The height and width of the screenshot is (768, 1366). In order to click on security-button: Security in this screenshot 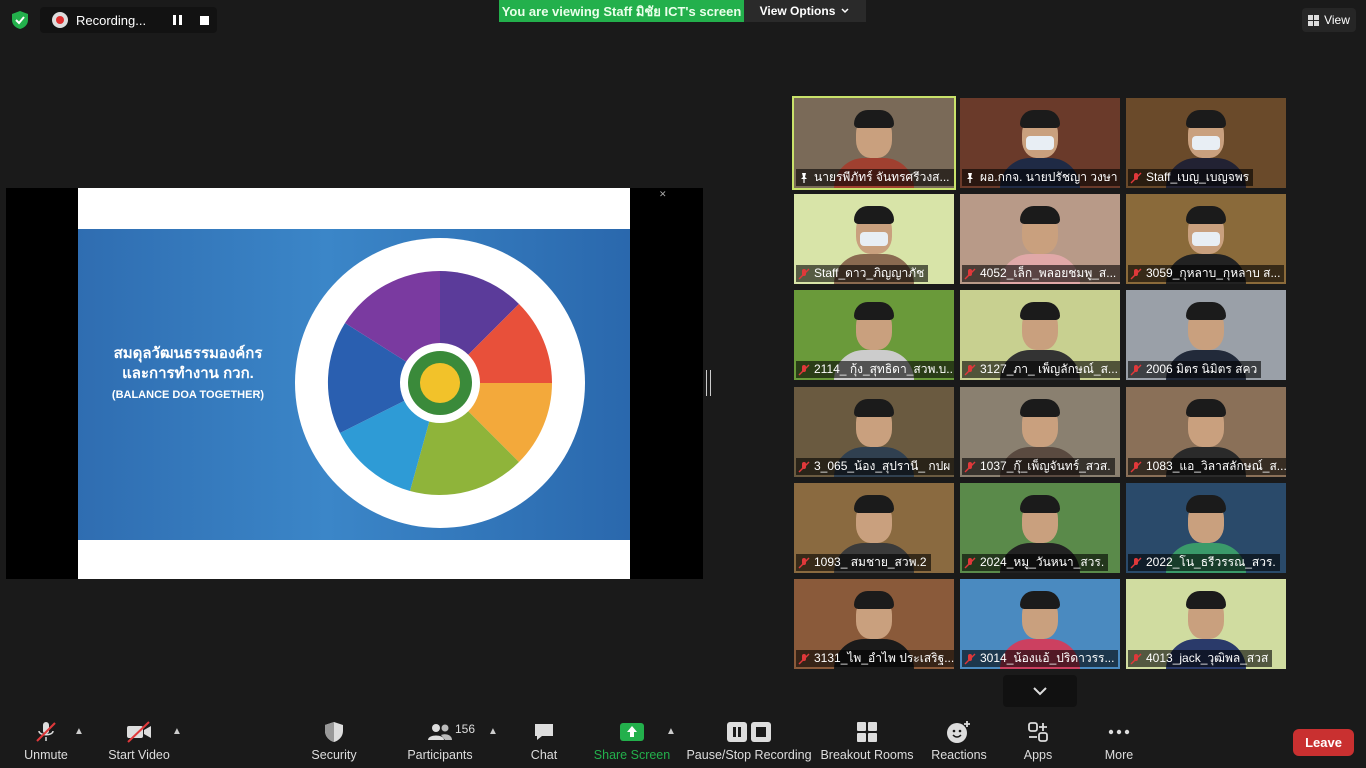, I will do `click(334, 738)`.